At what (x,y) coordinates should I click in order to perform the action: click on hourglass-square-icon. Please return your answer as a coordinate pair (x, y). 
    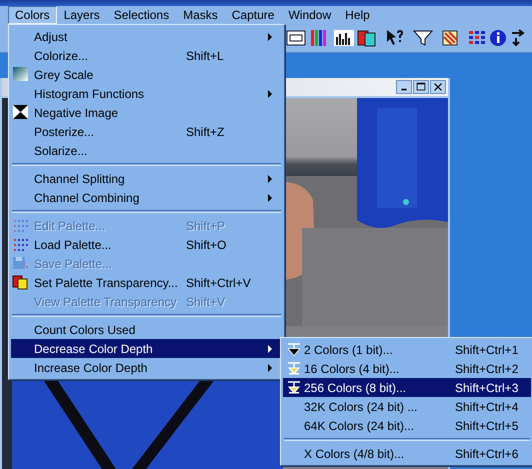
    Looking at the image, I should click on (20, 112).